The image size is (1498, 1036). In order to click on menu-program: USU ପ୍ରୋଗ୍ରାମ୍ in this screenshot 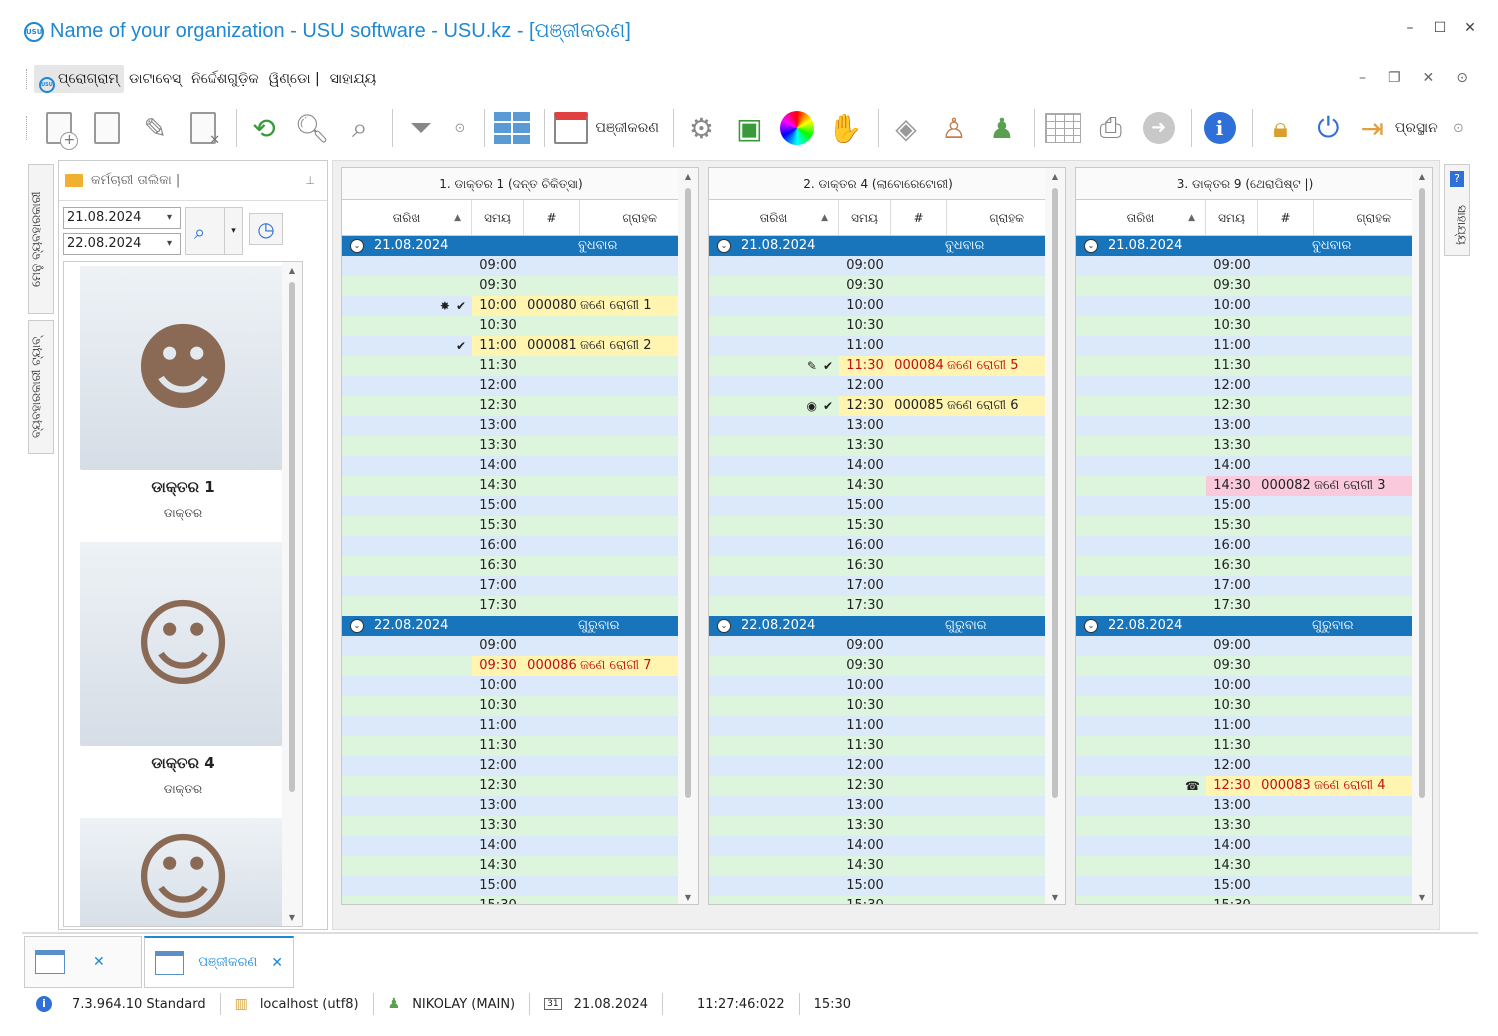, I will do `click(79, 79)`.